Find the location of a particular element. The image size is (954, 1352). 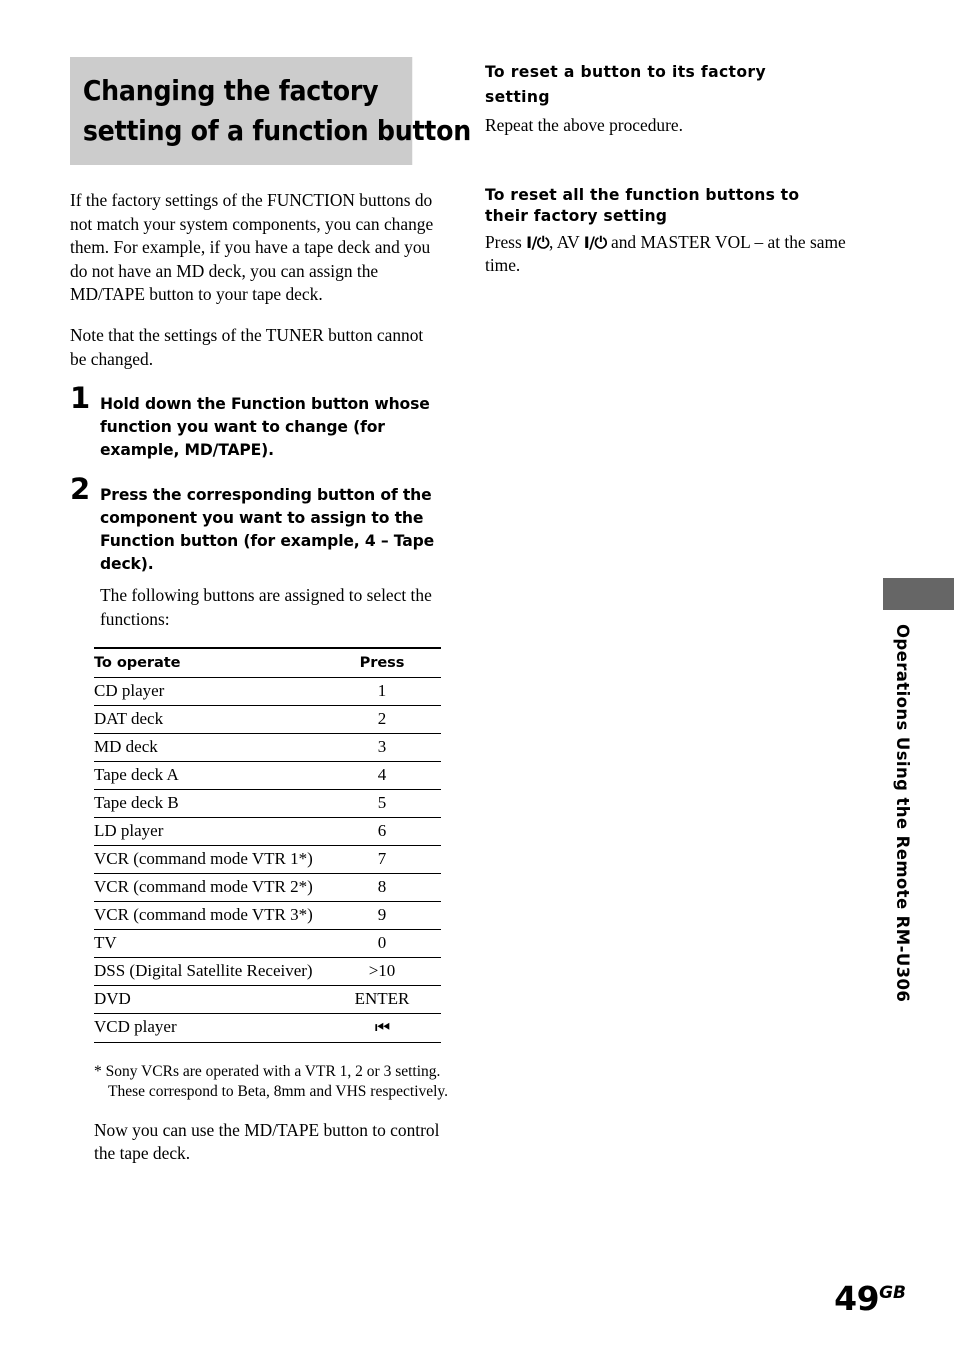

cell-press: 4 is located at coordinates (382, 776).